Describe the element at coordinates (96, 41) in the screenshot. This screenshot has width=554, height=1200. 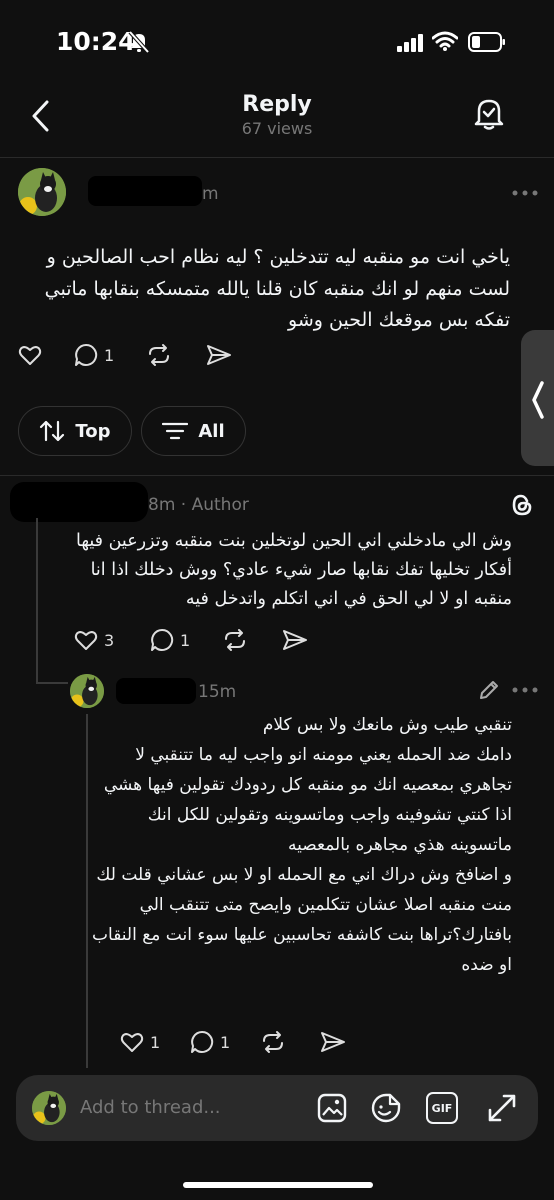
I see `status-time: 10:24` at that location.